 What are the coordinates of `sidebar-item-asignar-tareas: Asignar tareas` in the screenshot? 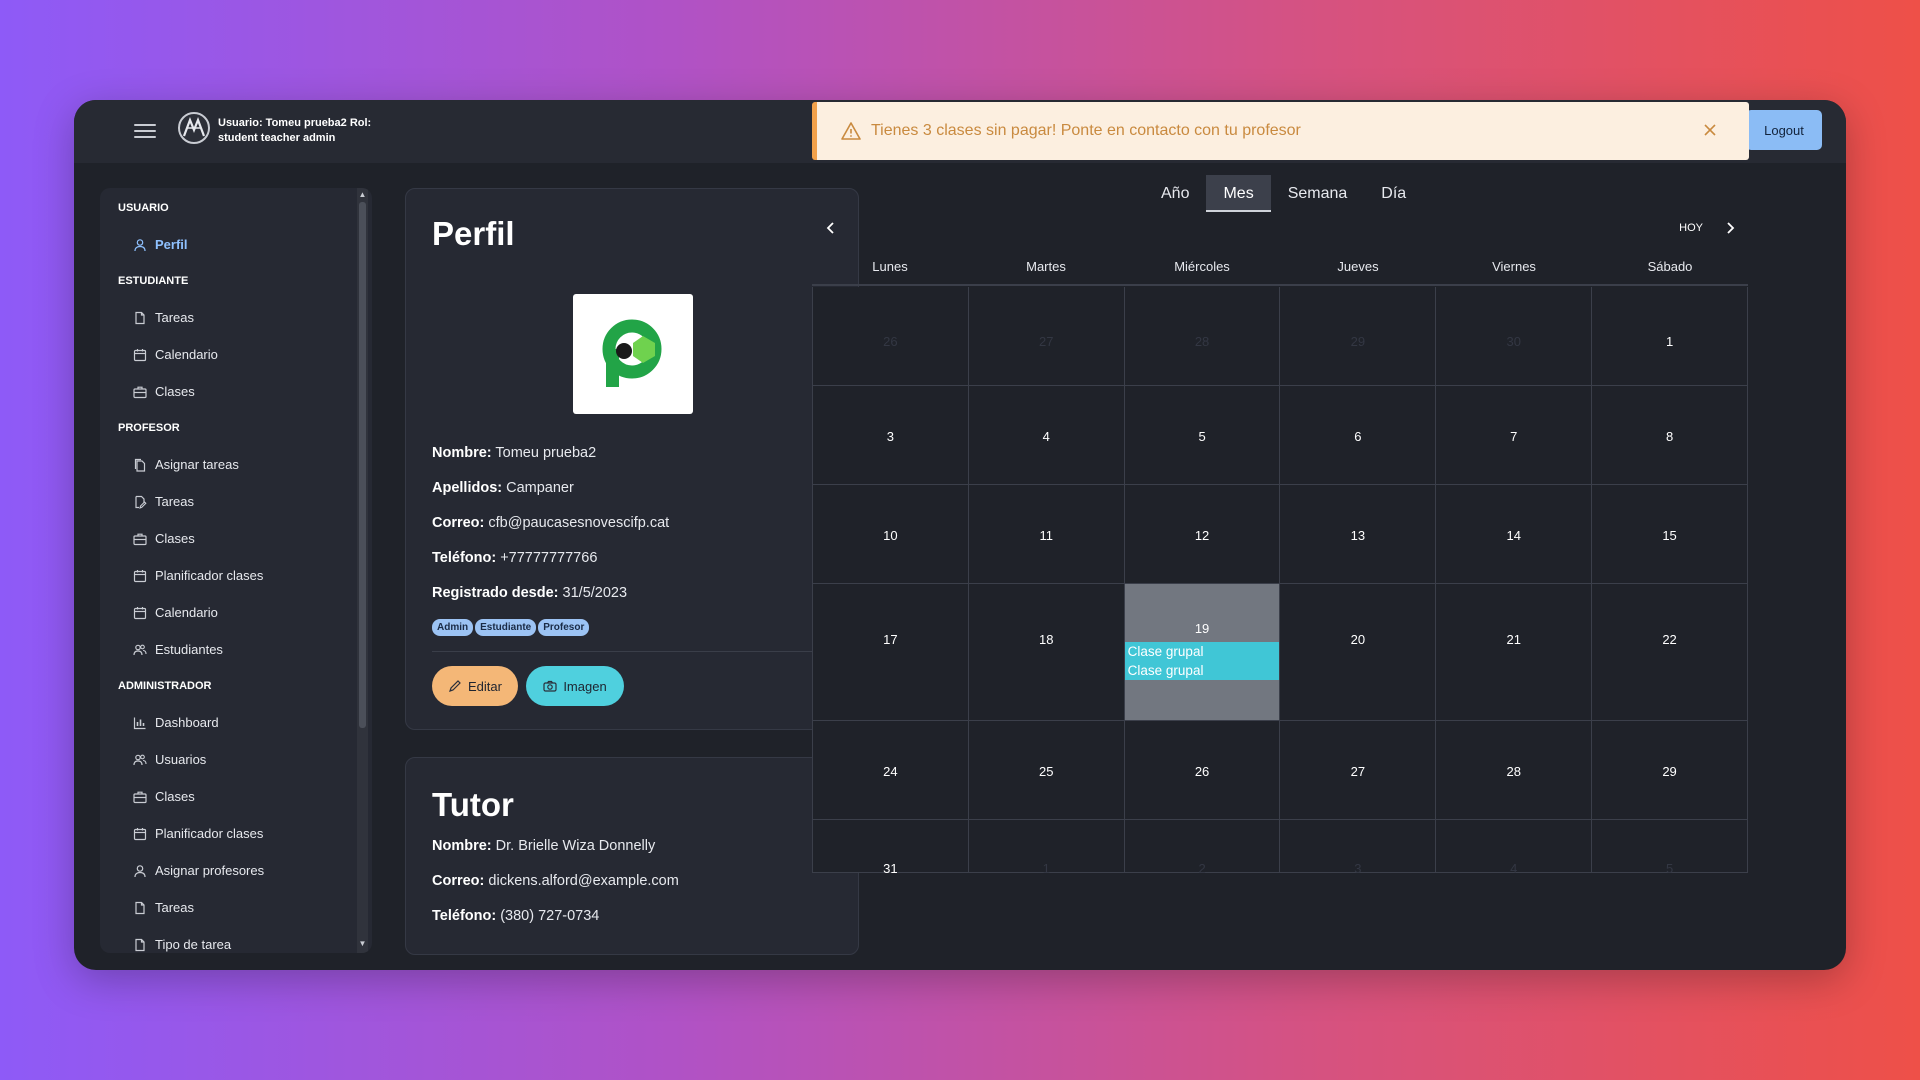 It's located at (228, 464).